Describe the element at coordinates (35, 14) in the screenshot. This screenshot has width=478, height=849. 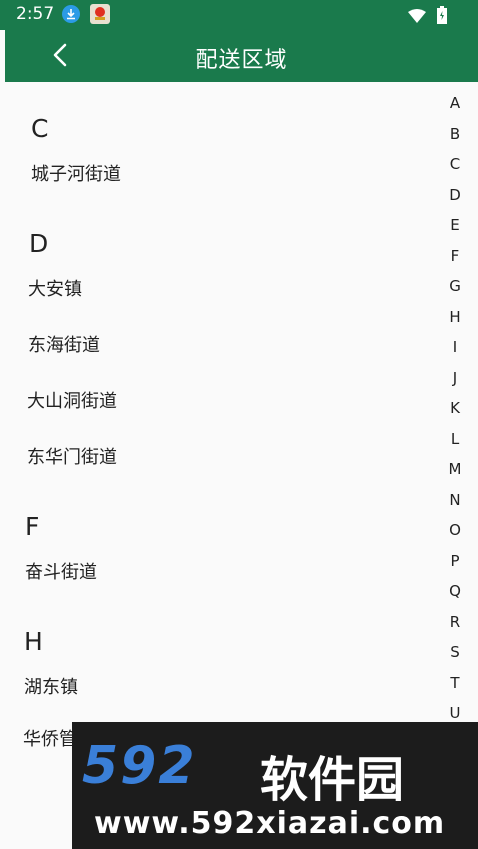
I see `status-time: 2:57` at that location.